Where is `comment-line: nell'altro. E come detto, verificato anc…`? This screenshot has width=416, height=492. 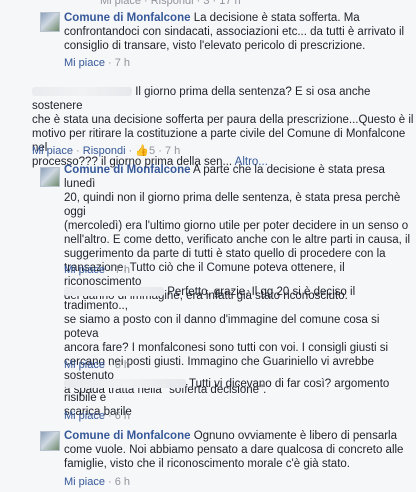 comment-line: nell'altro. E come detto, verificato anc… is located at coordinates (237, 240).